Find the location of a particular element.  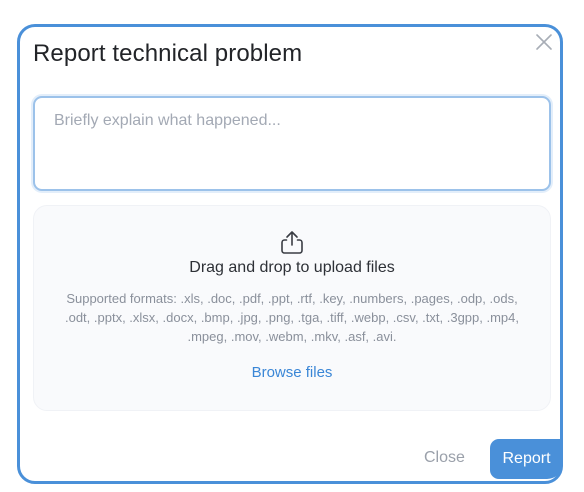

browse-files-link: Browse files is located at coordinates (292, 372).